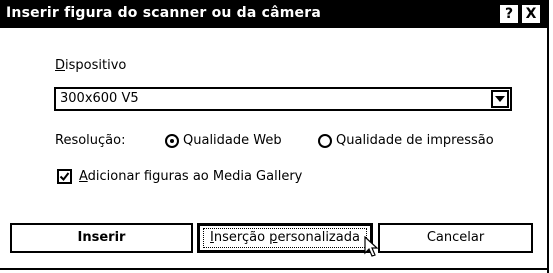  I want to click on chevron-down-icon, so click(500, 99).